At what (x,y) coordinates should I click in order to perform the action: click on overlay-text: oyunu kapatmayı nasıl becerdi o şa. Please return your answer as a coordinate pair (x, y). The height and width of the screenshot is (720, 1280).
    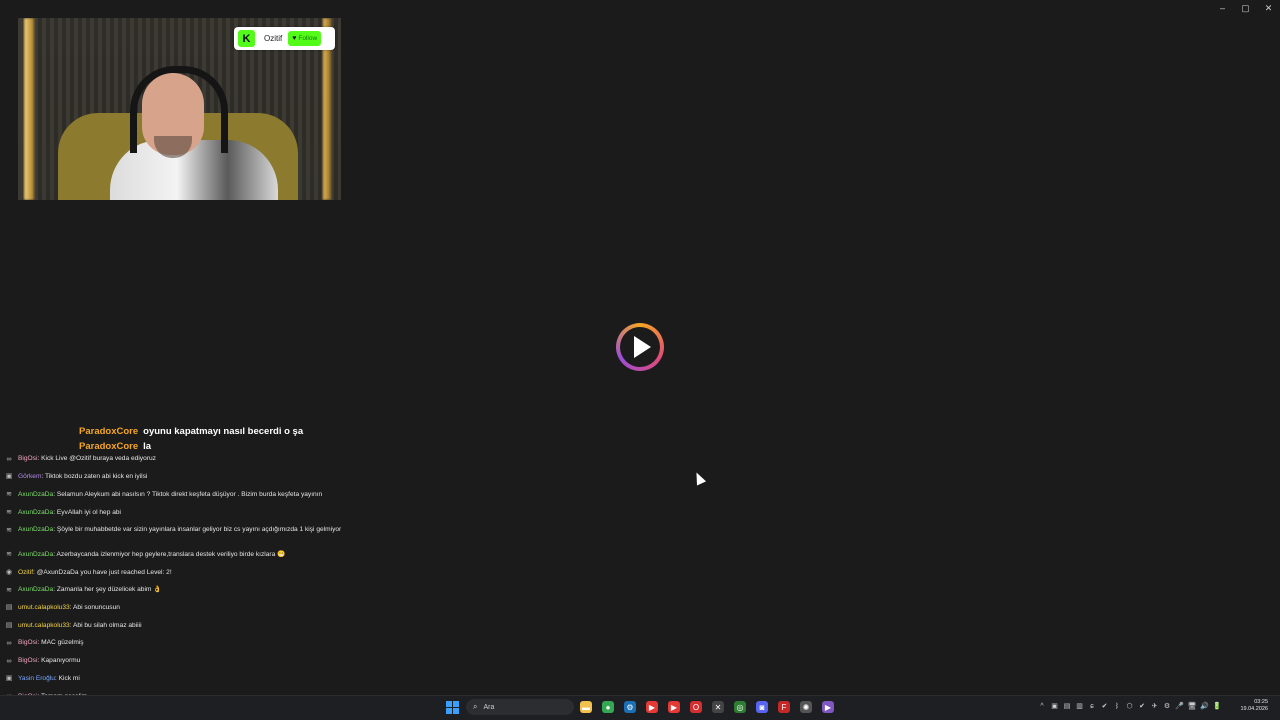
    Looking at the image, I should click on (223, 431).